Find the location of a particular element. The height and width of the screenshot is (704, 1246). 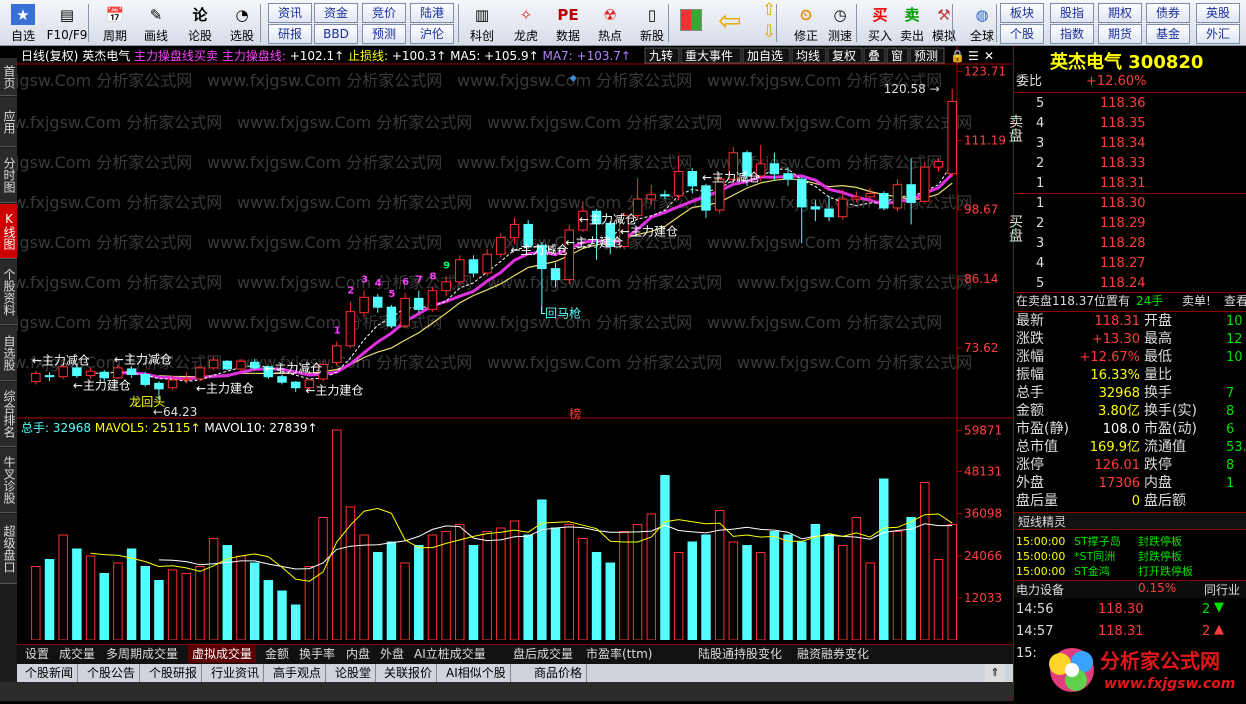

left-tab: 分时图 is located at coordinates (8, 175).